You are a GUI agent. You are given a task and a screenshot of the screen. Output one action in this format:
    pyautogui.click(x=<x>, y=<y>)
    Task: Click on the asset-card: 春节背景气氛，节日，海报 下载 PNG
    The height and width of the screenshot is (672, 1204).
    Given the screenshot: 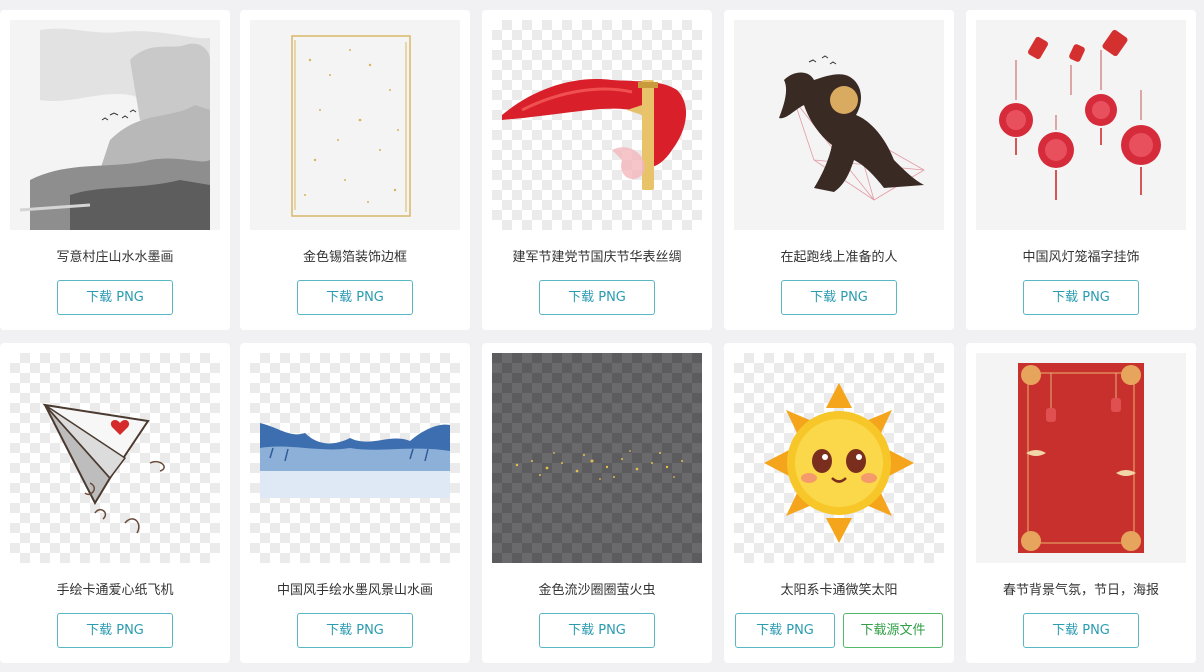 What is the action you would take?
    pyautogui.click(x=1081, y=503)
    